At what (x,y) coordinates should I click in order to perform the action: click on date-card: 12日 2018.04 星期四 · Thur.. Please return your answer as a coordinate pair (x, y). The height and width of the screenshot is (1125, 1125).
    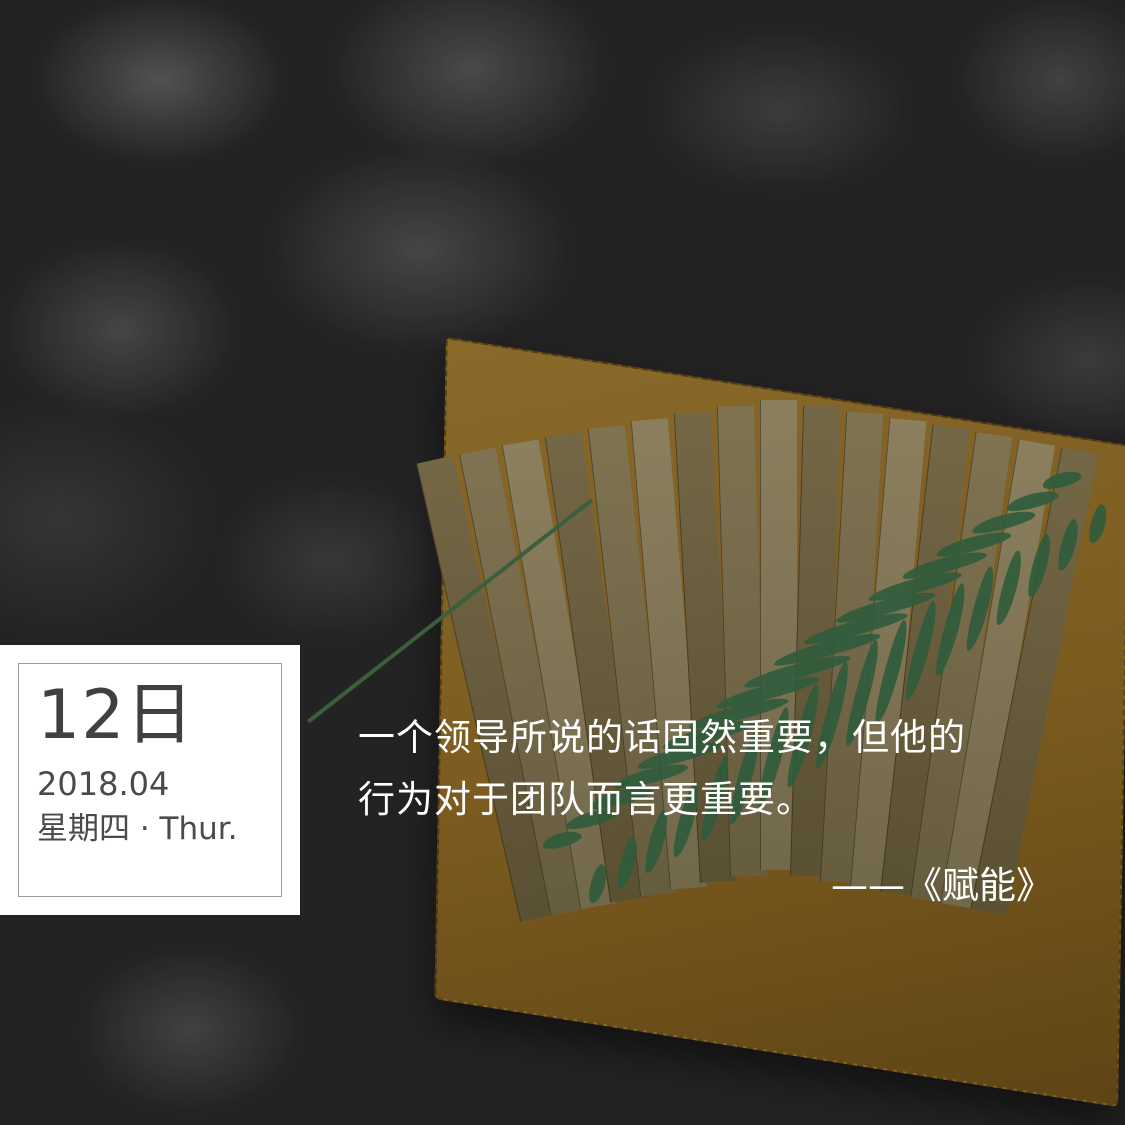
    Looking at the image, I should click on (150, 780).